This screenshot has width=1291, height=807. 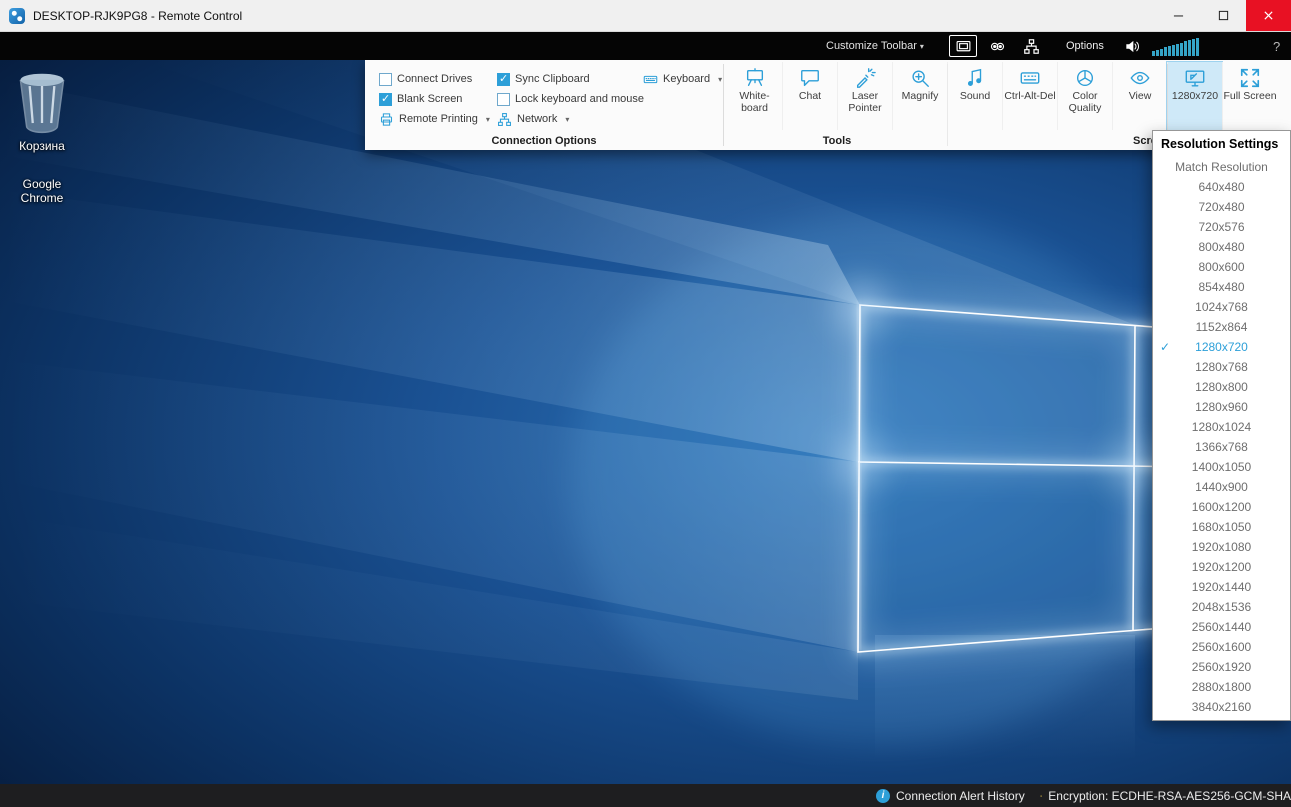 I want to click on recycle-bin-icon, so click(x=42, y=103).